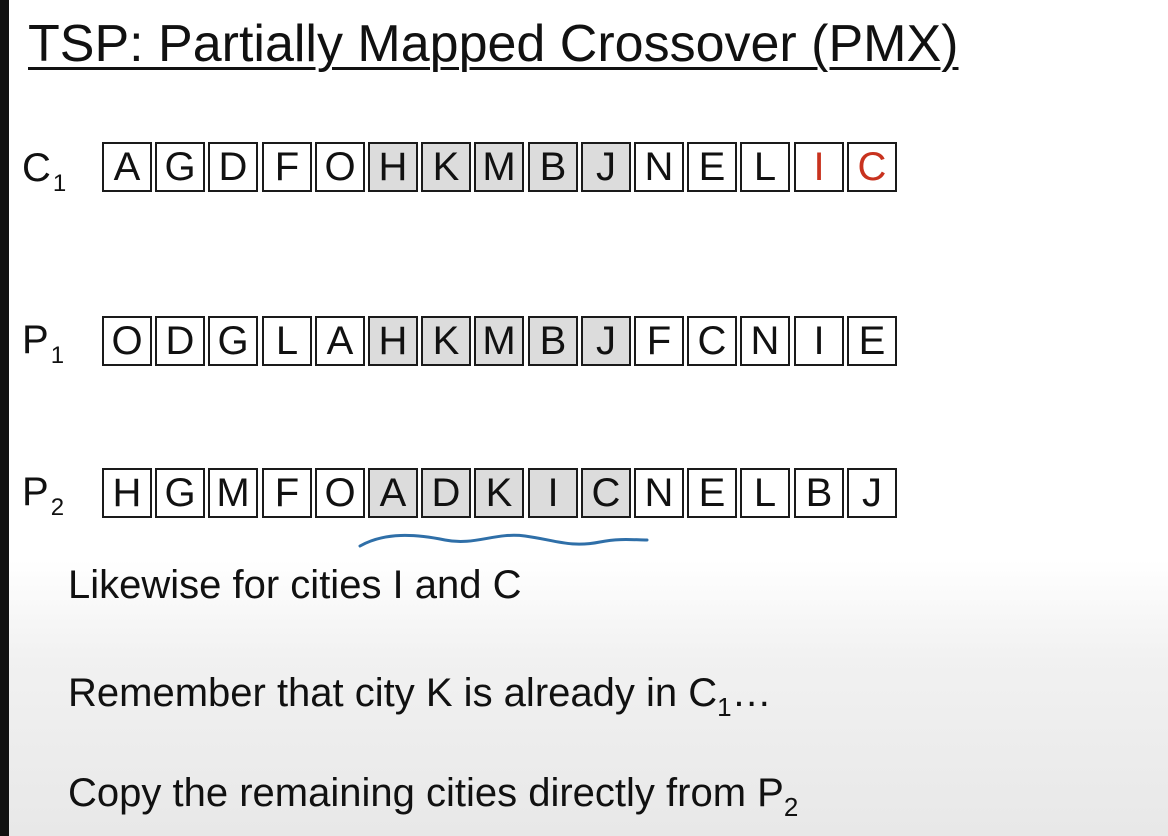 Image resolution: width=1168 pixels, height=836 pixels. I want to click on note-copy-subscript: 2, so click(791, 807).